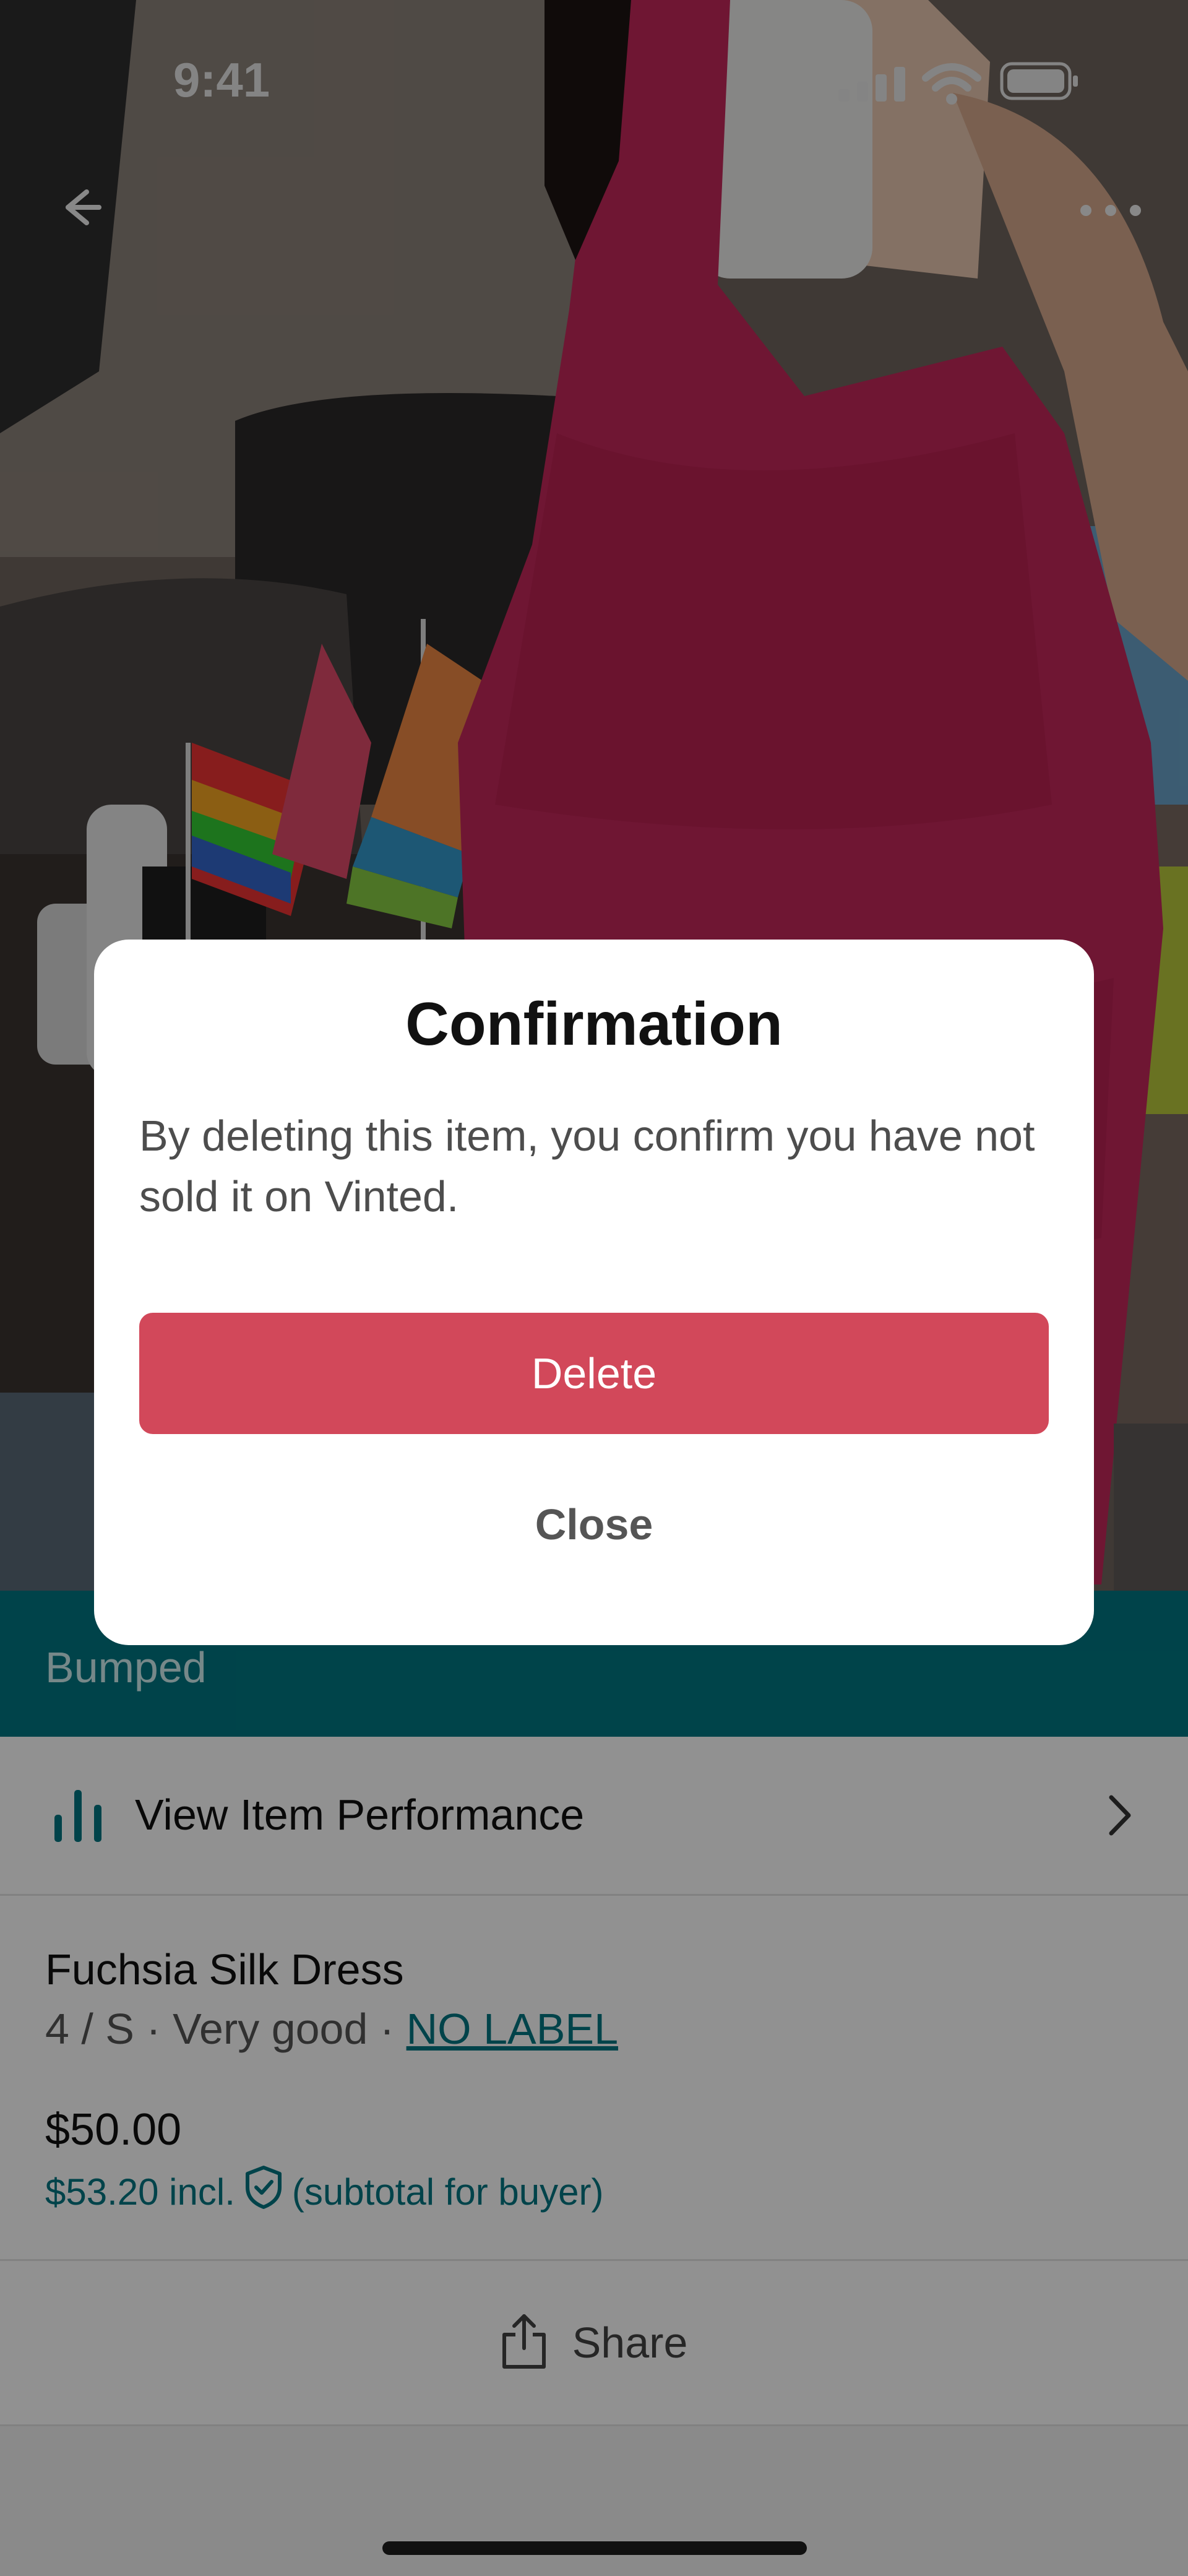 The width and height of the screenshot is (1188, 2576). I want to click on home-indicator, so click(594, 2548).